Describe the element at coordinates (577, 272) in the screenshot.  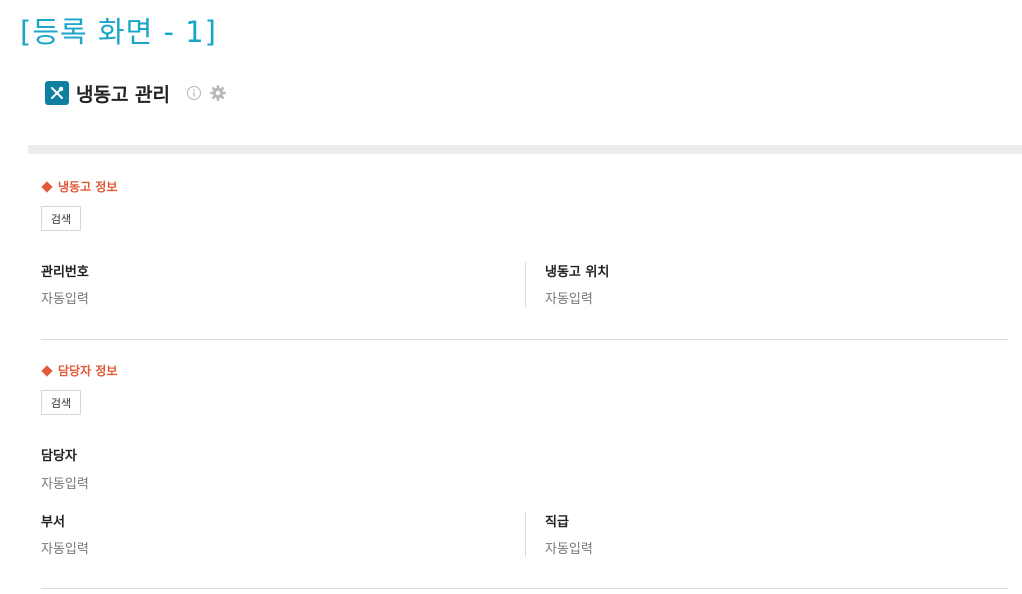
I see `freezer-location-label: 냉동고 위치` at that location.